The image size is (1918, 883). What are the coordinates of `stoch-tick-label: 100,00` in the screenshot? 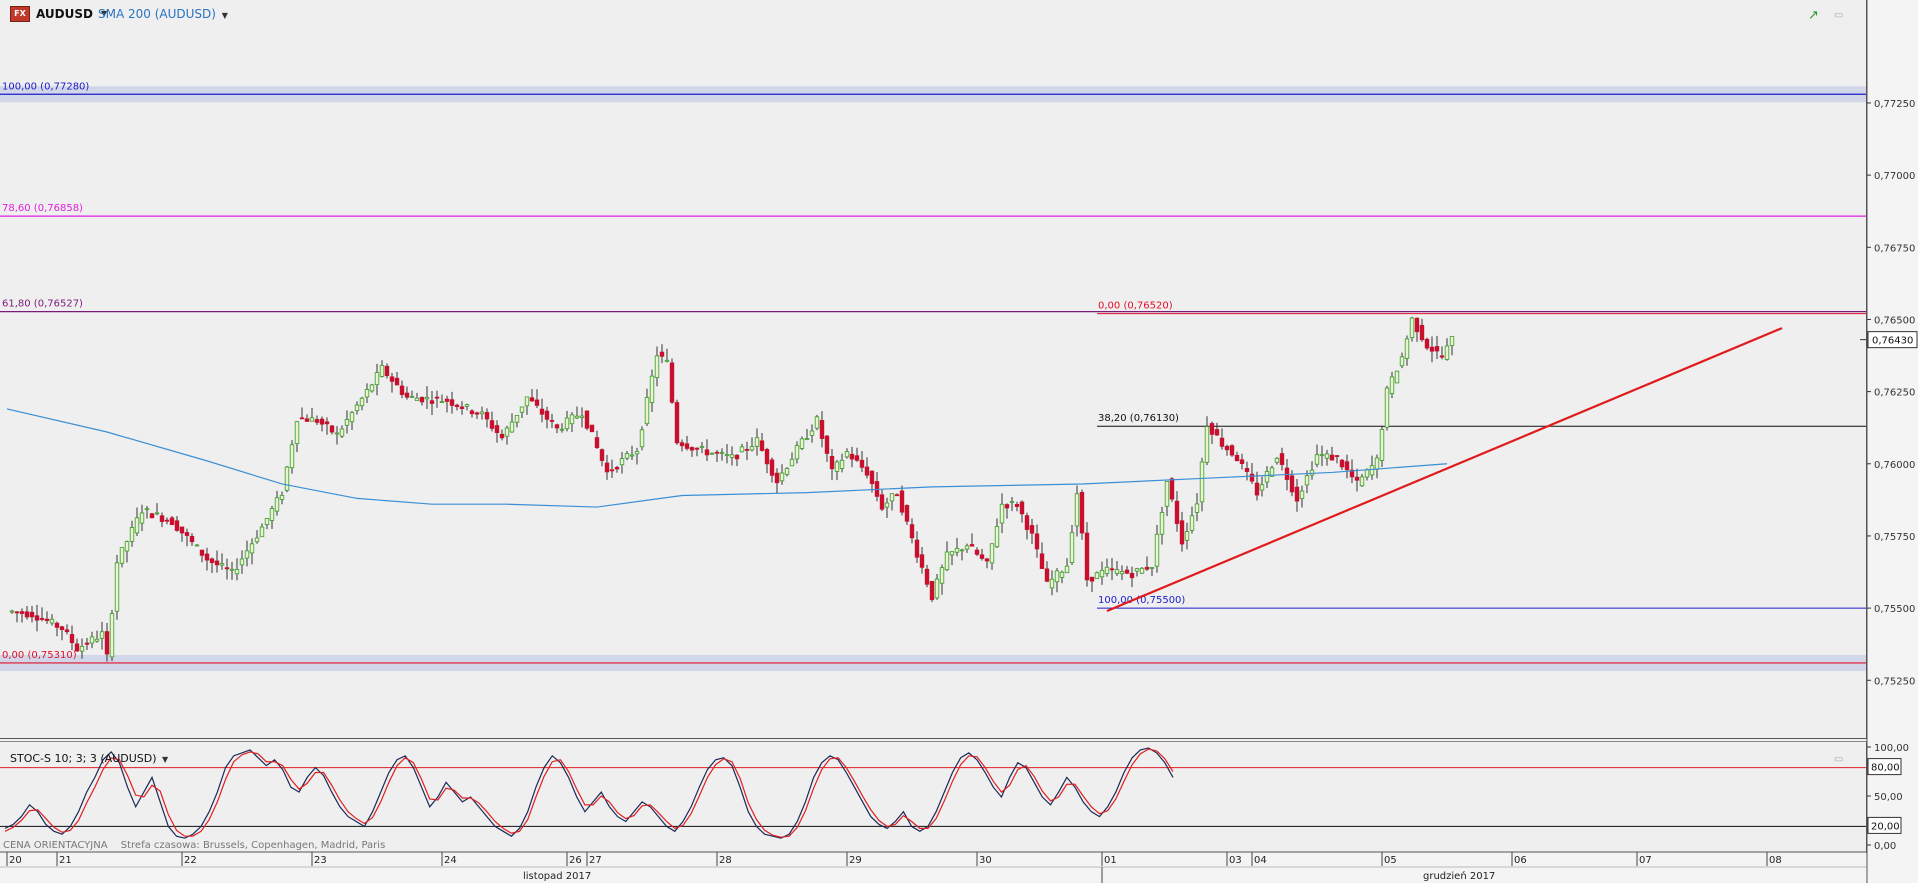 It's located at (1891, 748).